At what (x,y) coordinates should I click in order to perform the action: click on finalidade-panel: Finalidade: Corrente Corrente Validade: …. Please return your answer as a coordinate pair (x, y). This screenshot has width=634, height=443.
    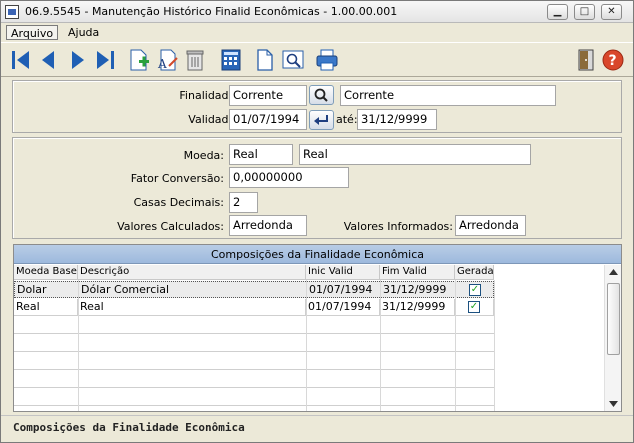
    Looking at the image, I should click on (317, 106).